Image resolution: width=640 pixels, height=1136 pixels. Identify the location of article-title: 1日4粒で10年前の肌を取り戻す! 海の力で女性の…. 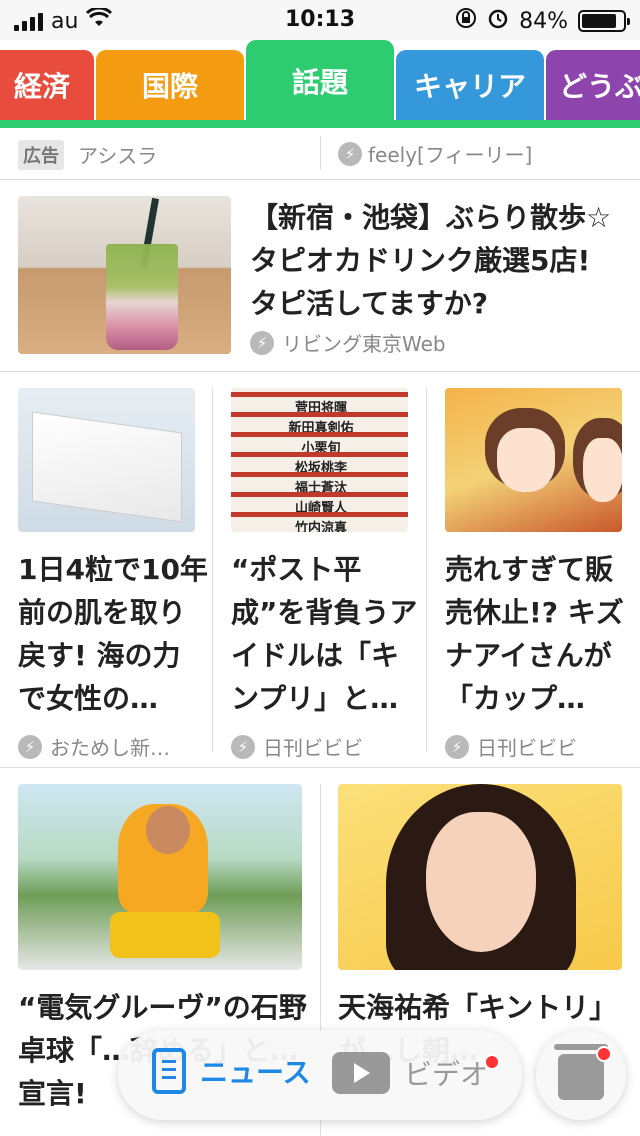
(113, 634).